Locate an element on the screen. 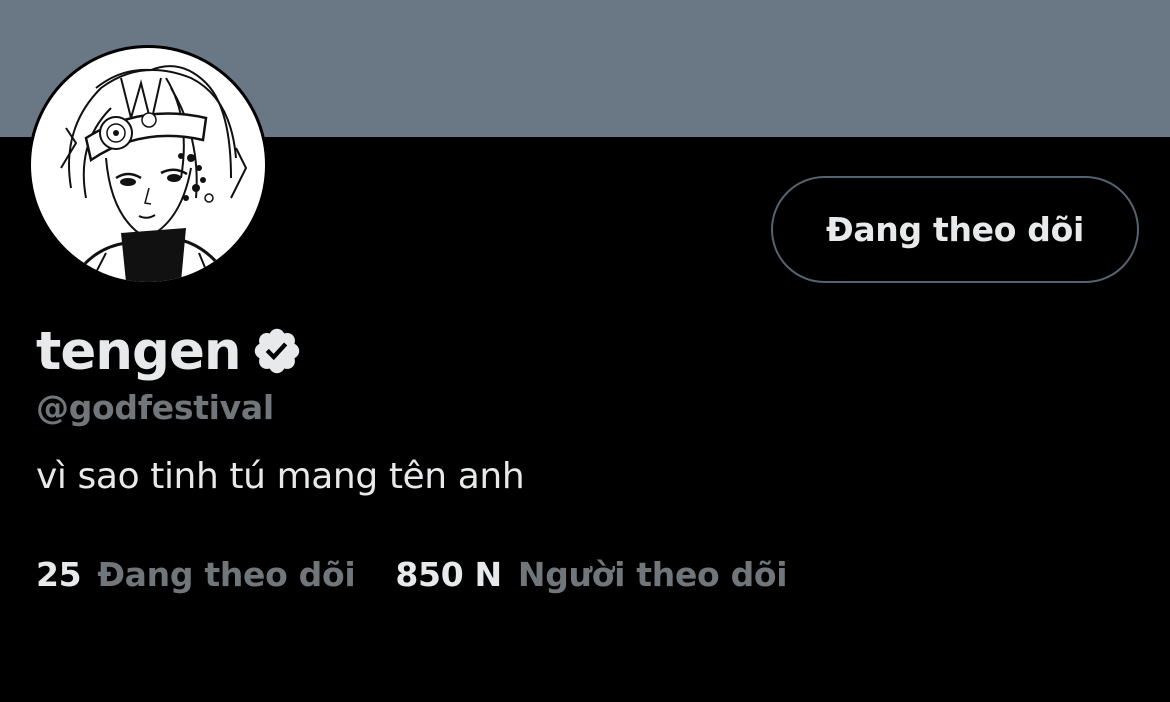  manga-character-avatar-icon is located at coordinates (148, 165).